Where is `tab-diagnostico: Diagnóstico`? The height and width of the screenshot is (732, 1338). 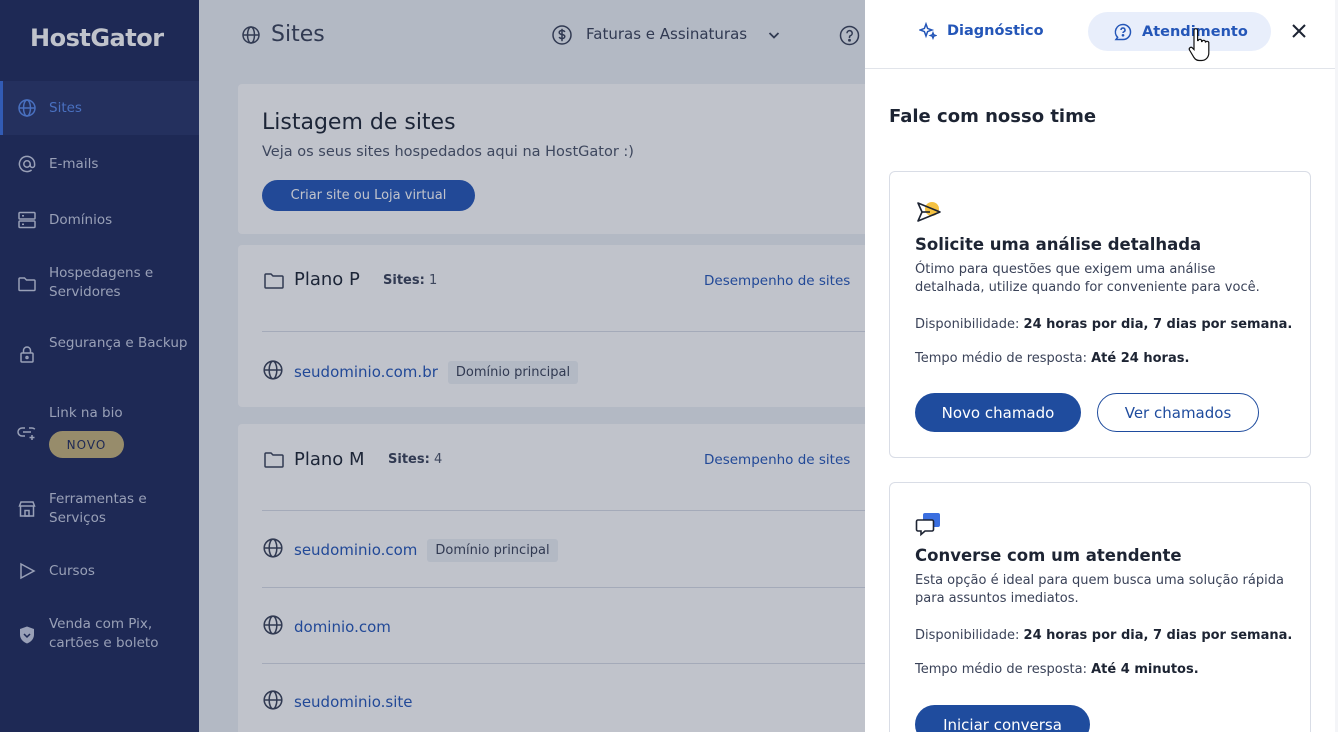 tab-diagnostico: Diagnóstico is located at coordinates (981, 31).